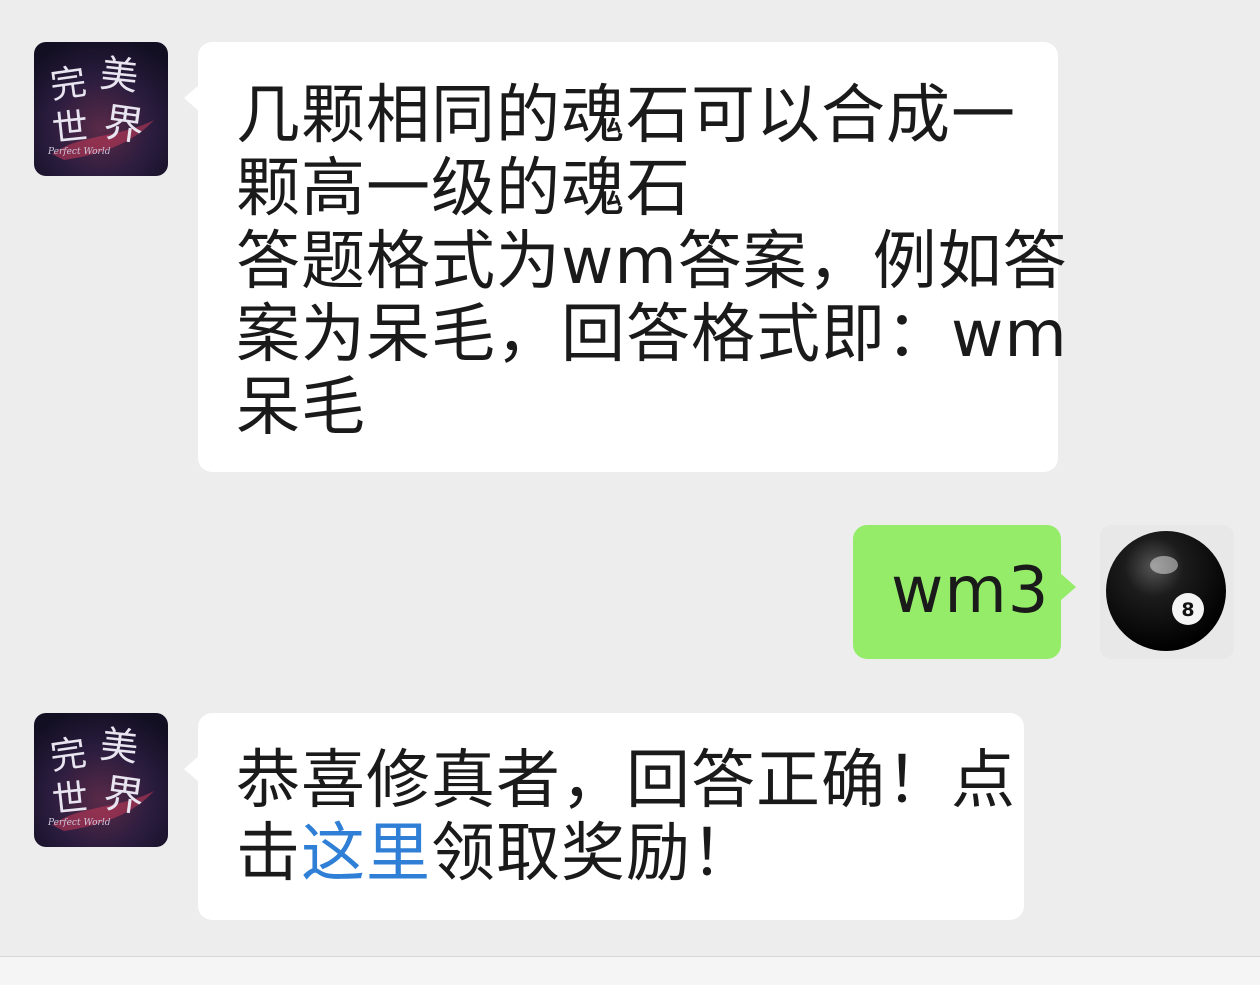  Describe the element at coordinates (366, 854) in the screenshot. I see `reward-link: 这里` at that location.